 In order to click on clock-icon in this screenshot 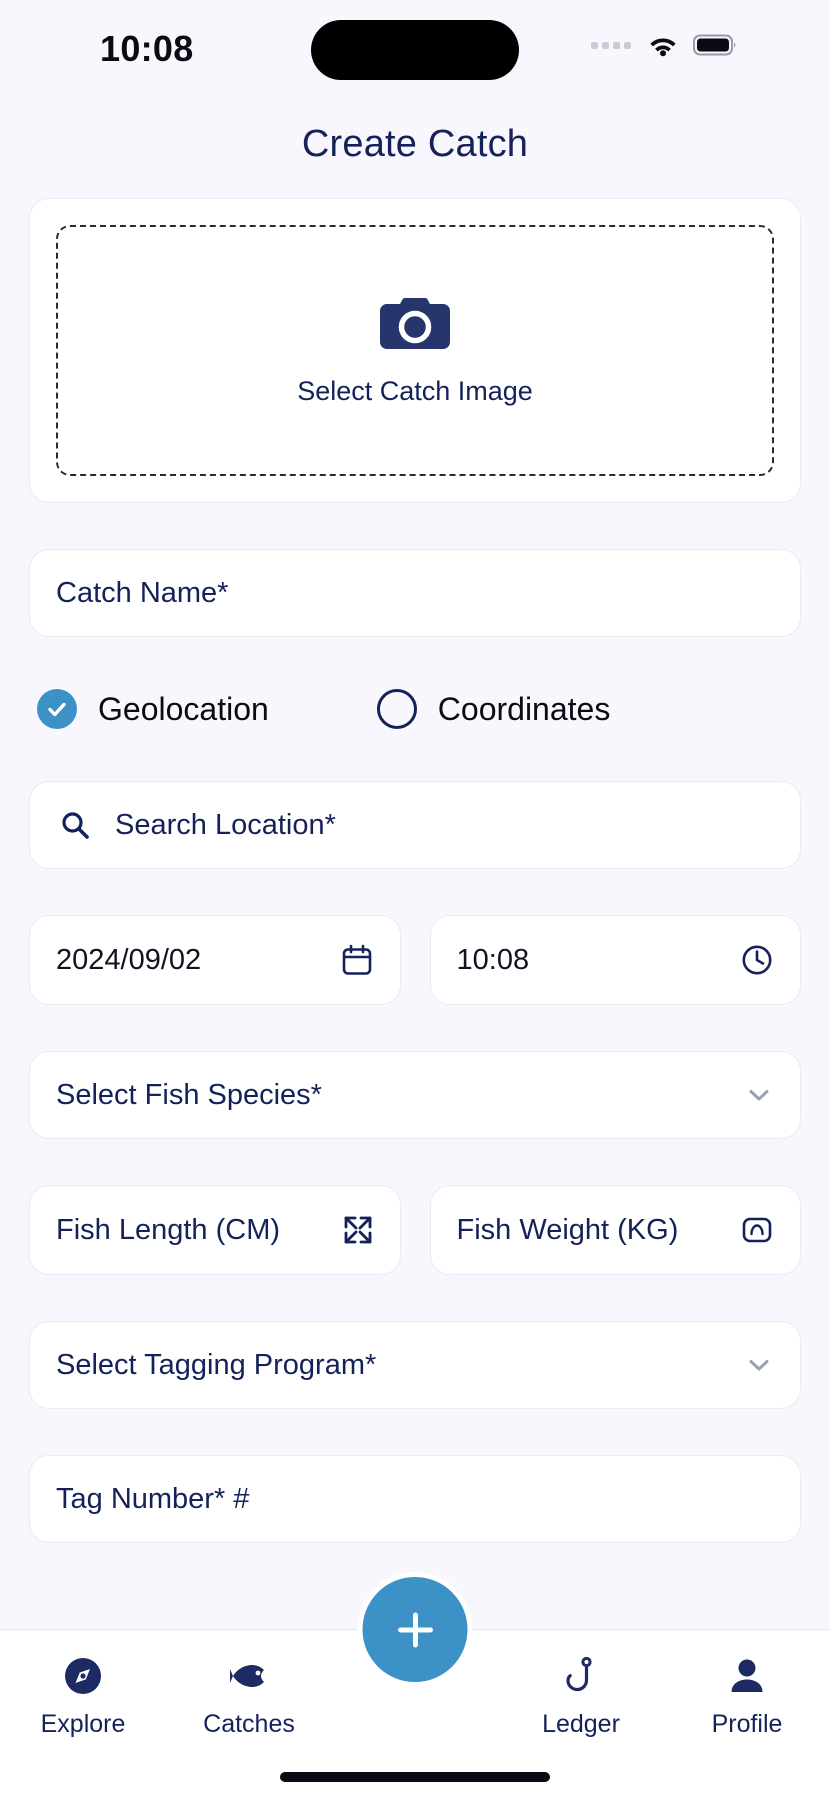, I will do `click(757, 960)`.